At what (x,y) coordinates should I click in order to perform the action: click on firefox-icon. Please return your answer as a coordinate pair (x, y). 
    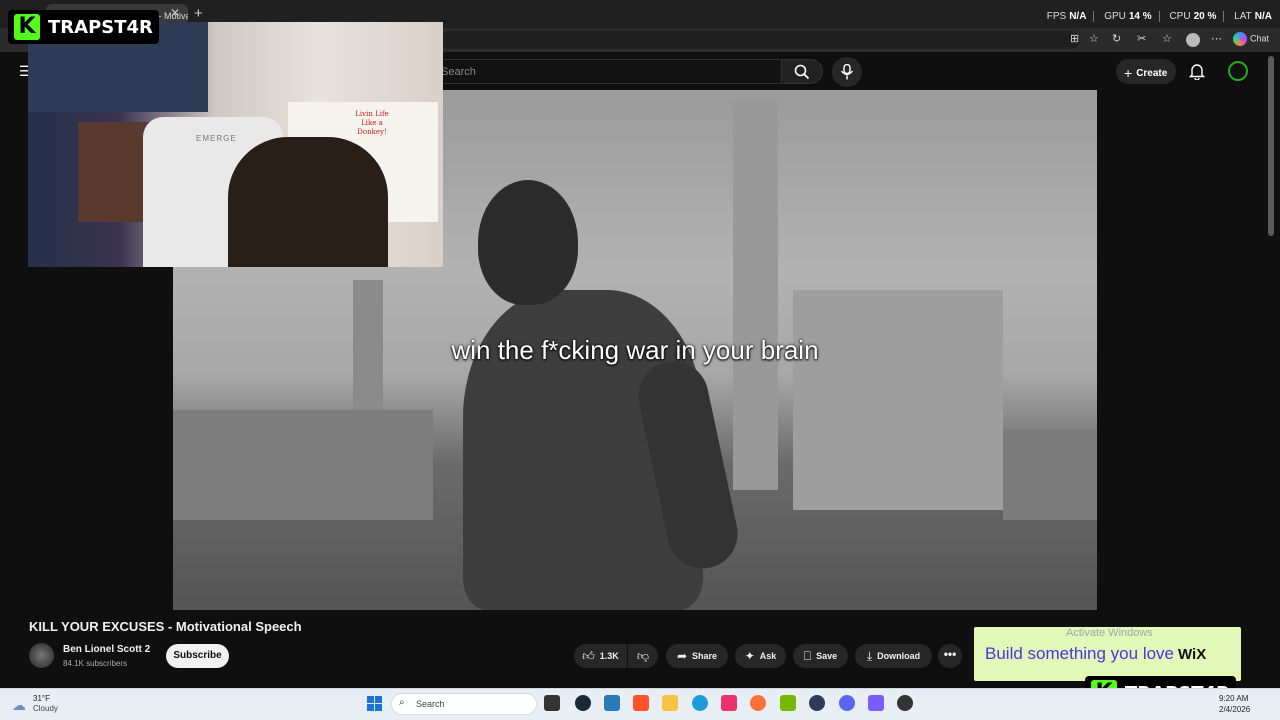
    Looking at the image, I should click on (758, 703).